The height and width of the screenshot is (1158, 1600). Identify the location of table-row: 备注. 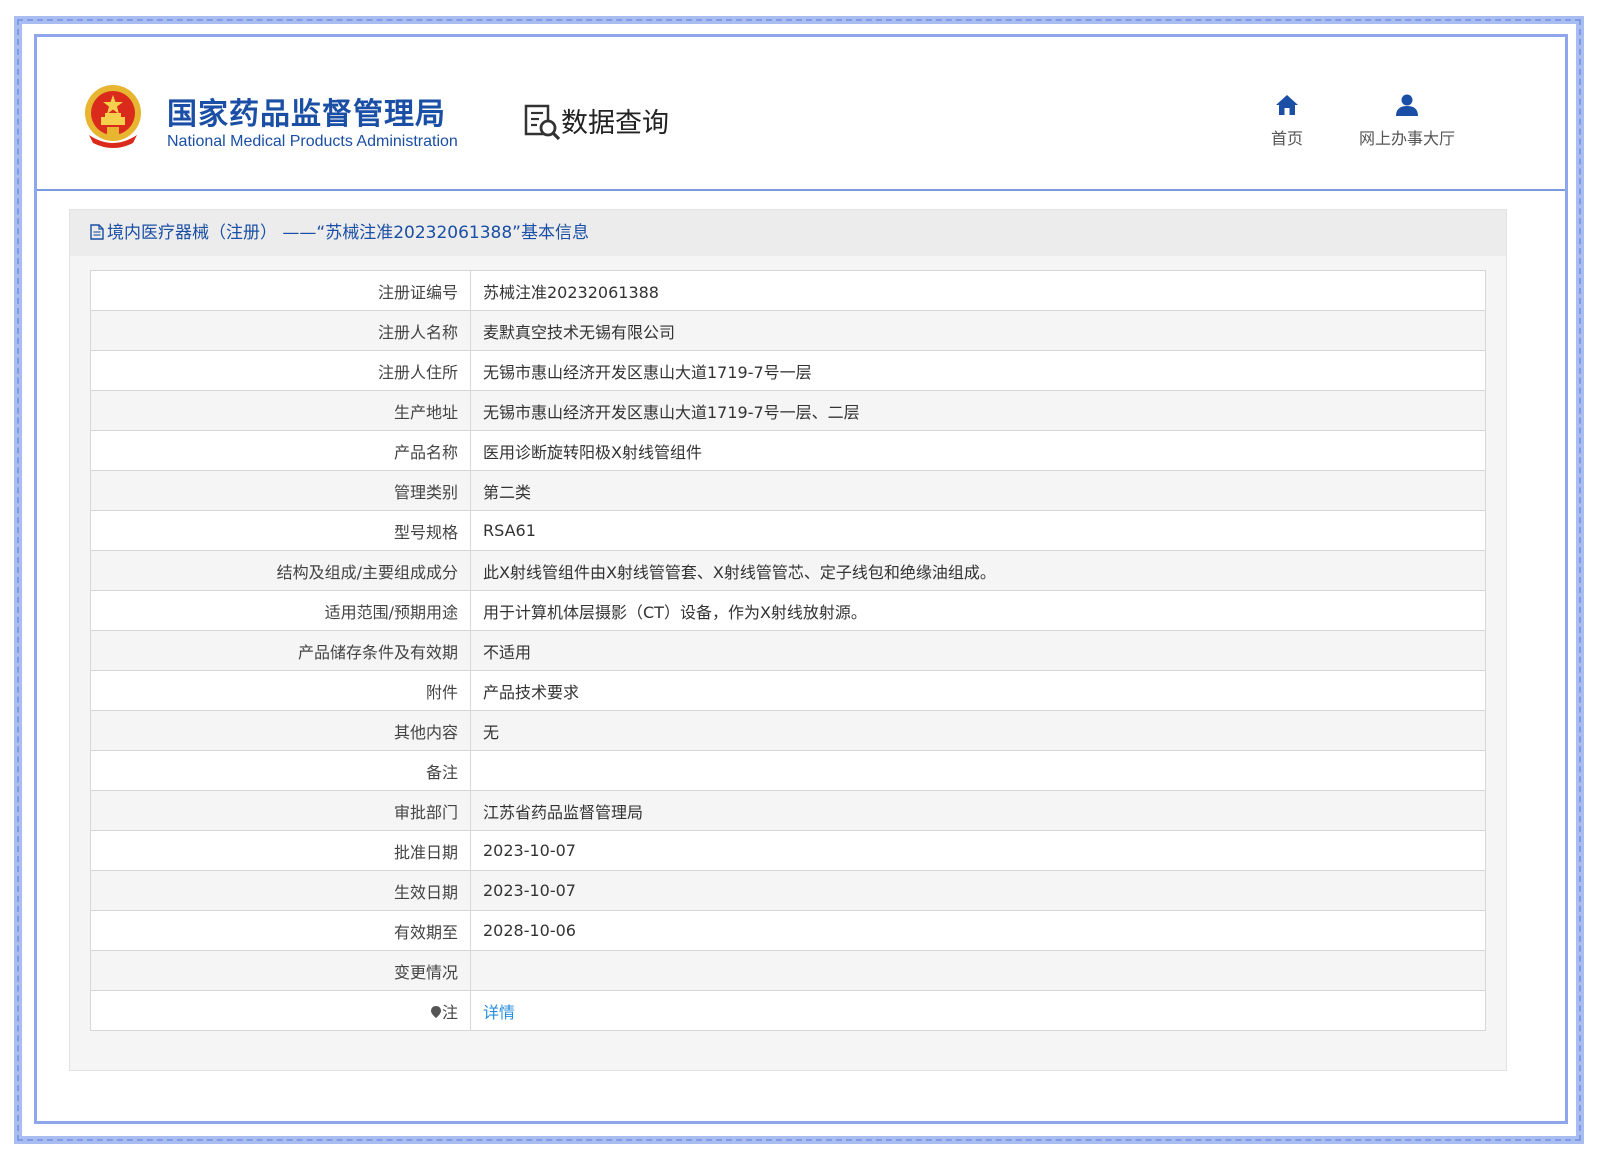
(788, 770).